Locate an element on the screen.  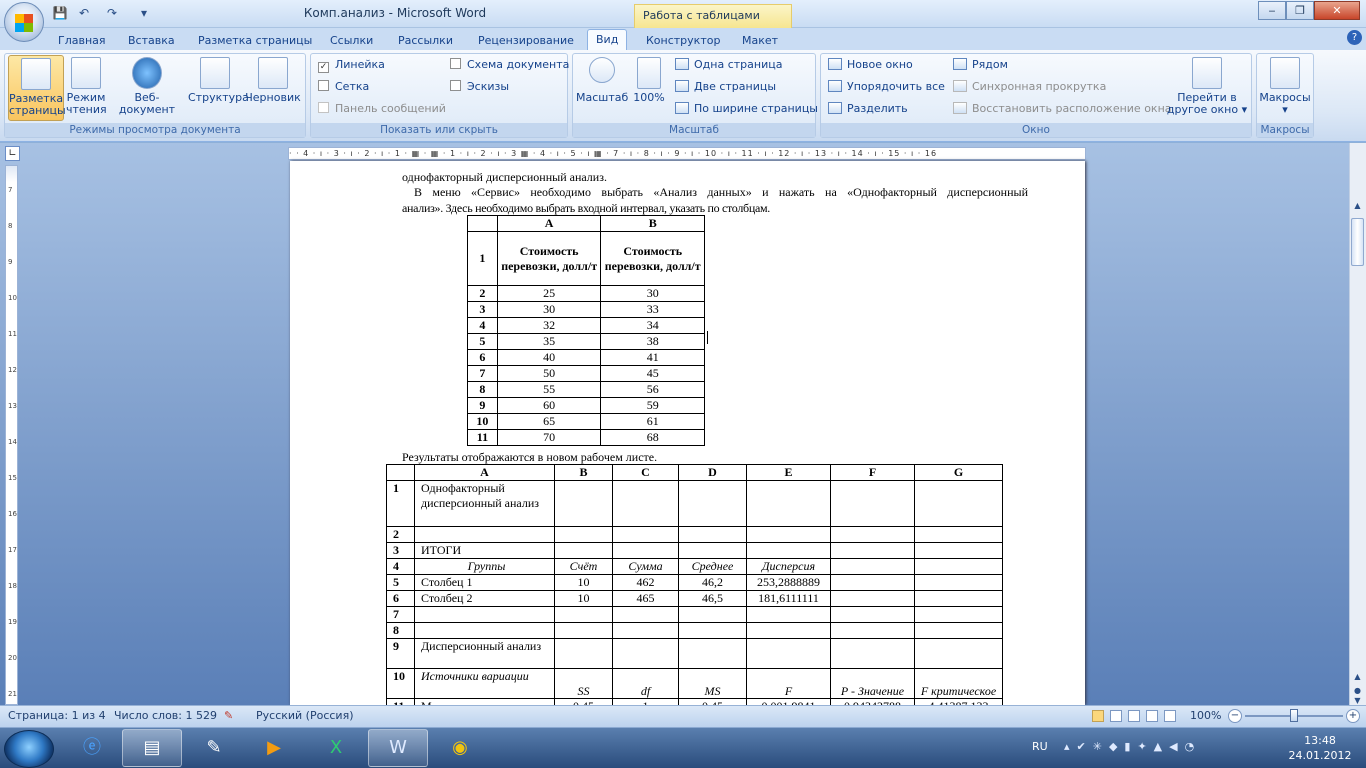
internet-explorer-icon: ⓔ is located at coordinates (92, 748).